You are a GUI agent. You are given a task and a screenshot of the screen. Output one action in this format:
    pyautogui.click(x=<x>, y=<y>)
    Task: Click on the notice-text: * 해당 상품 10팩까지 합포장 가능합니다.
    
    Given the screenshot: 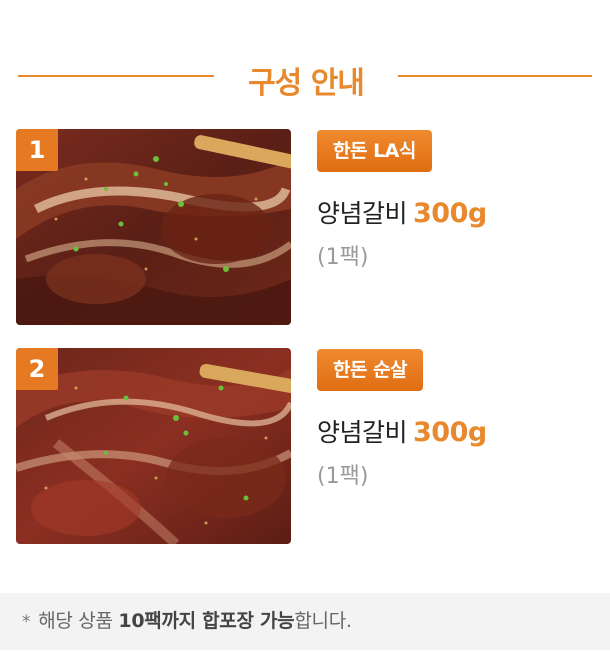 What is the action you would take?
    pyautogui.click(x=187, y=622)
    